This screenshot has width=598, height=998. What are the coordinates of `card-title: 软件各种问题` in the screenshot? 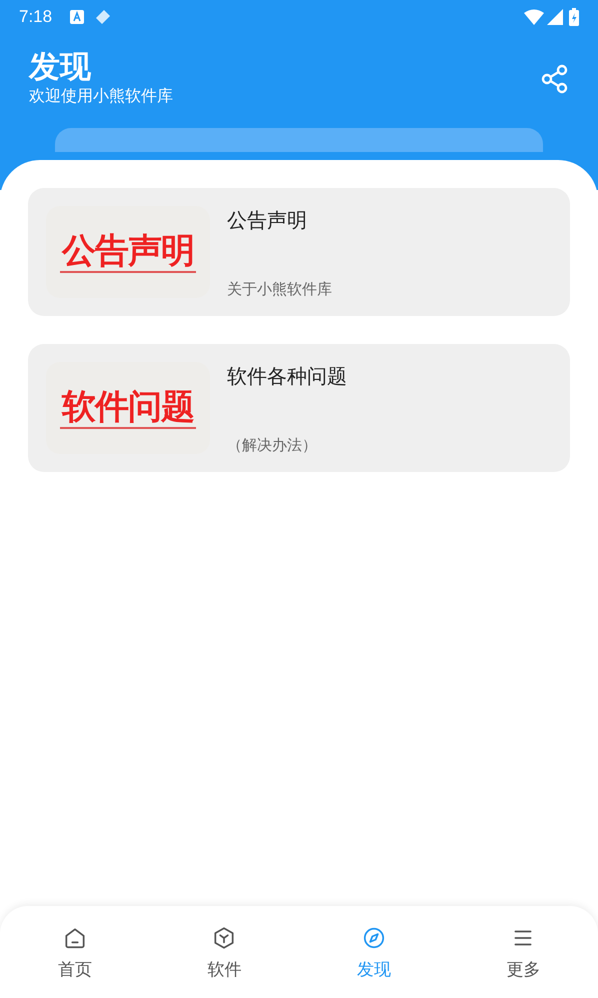 It's located at (287, 377).